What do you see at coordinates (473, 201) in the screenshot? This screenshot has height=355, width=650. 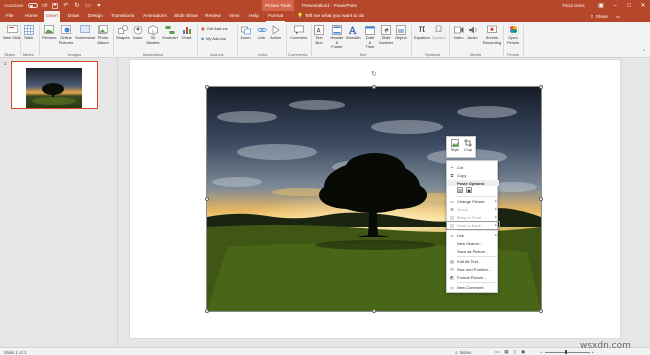 I see `menu-item-change-picture: ▭ Change Picture ▸` at bounding box center [473, 201].